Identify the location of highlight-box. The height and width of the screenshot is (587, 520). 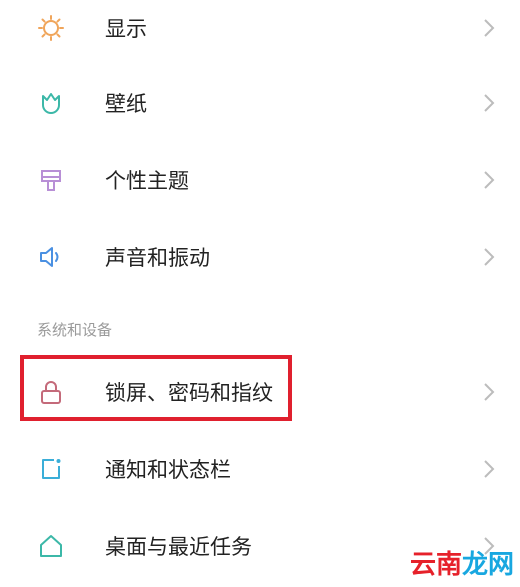
(156, 388).